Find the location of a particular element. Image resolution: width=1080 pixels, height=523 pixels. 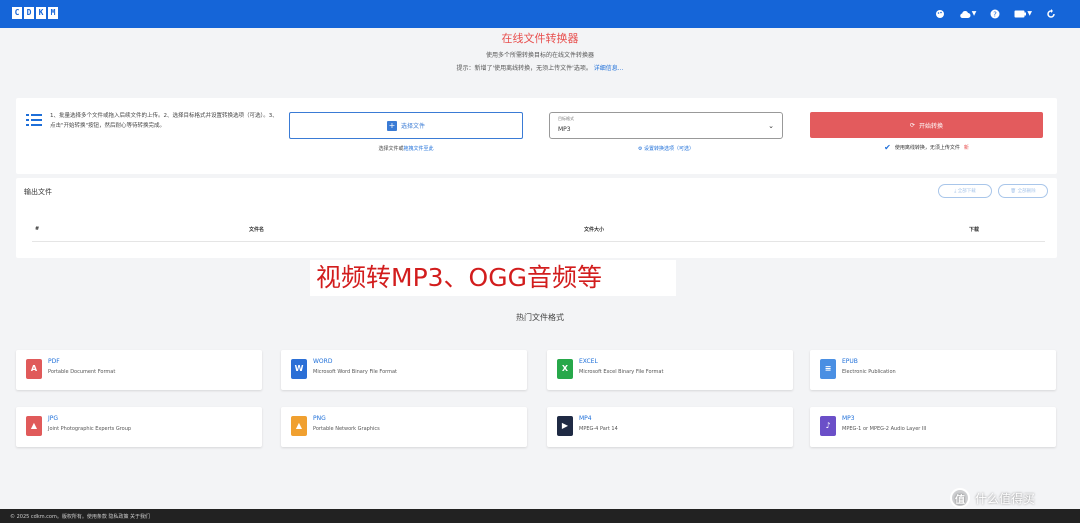

target-format-select: 目标格式 MP3 ⌄ is located at coordinates (666, 125).